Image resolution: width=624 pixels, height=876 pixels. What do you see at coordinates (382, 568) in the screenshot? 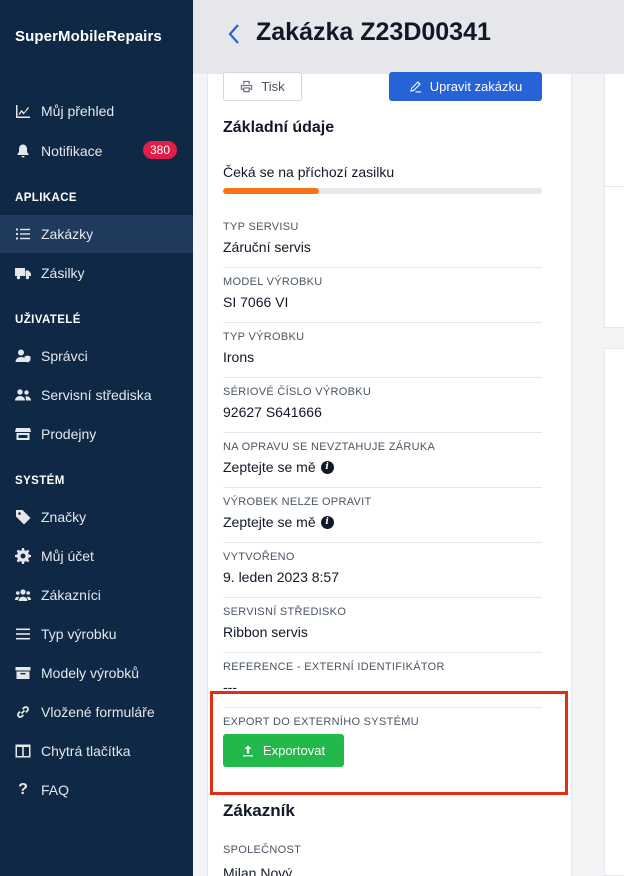
I see `field-vytvoreno: VYTVOŘENO 9. leden 2023 8:57` at bounding box center [382, 568].